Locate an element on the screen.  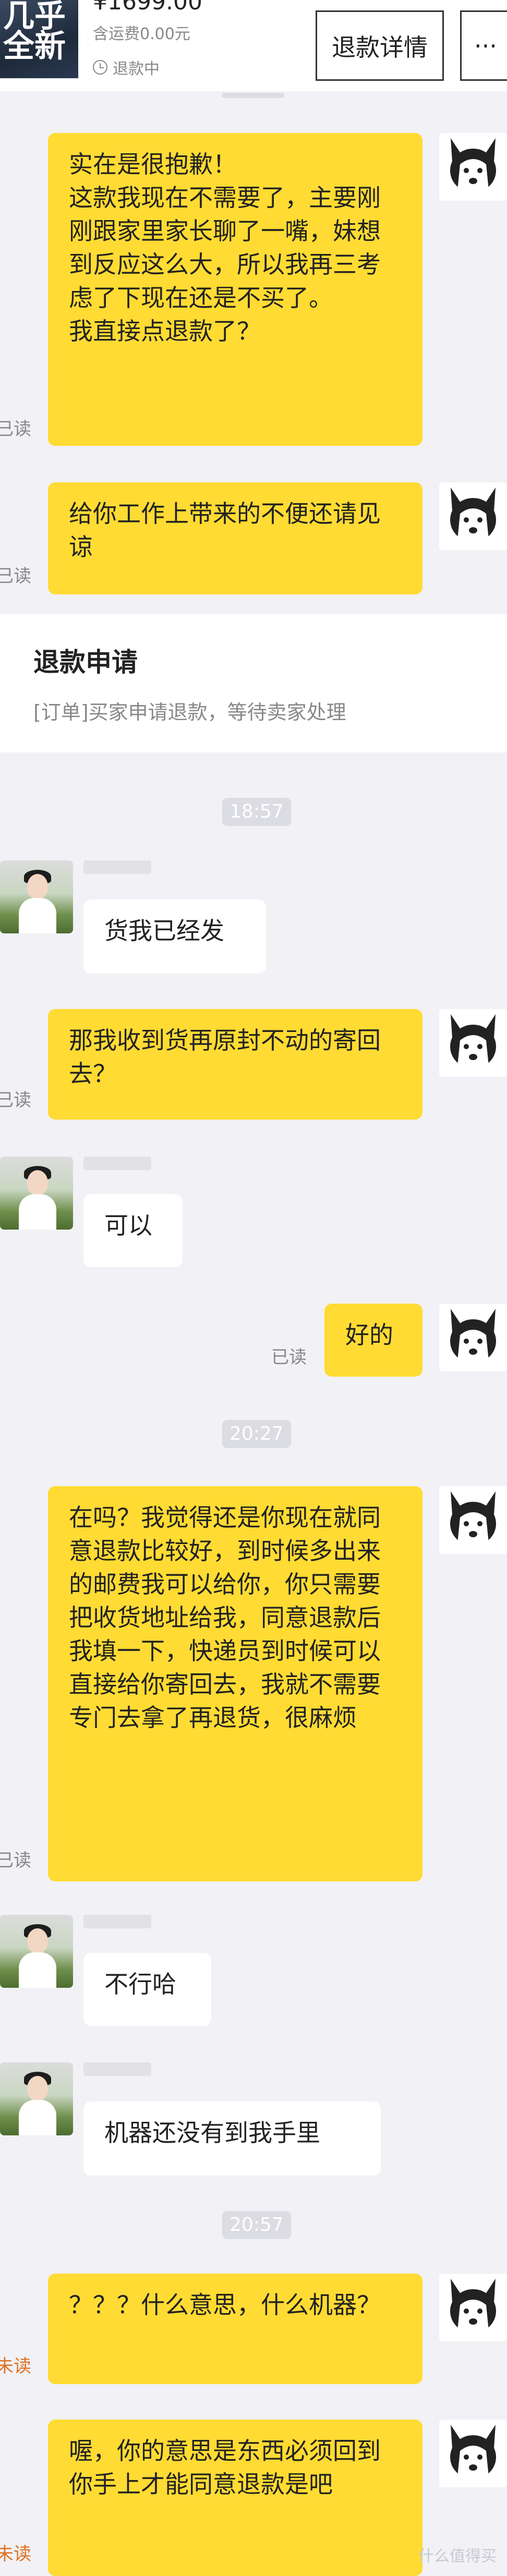
timestamp: 18:57 is located at coordinates (256, 812).